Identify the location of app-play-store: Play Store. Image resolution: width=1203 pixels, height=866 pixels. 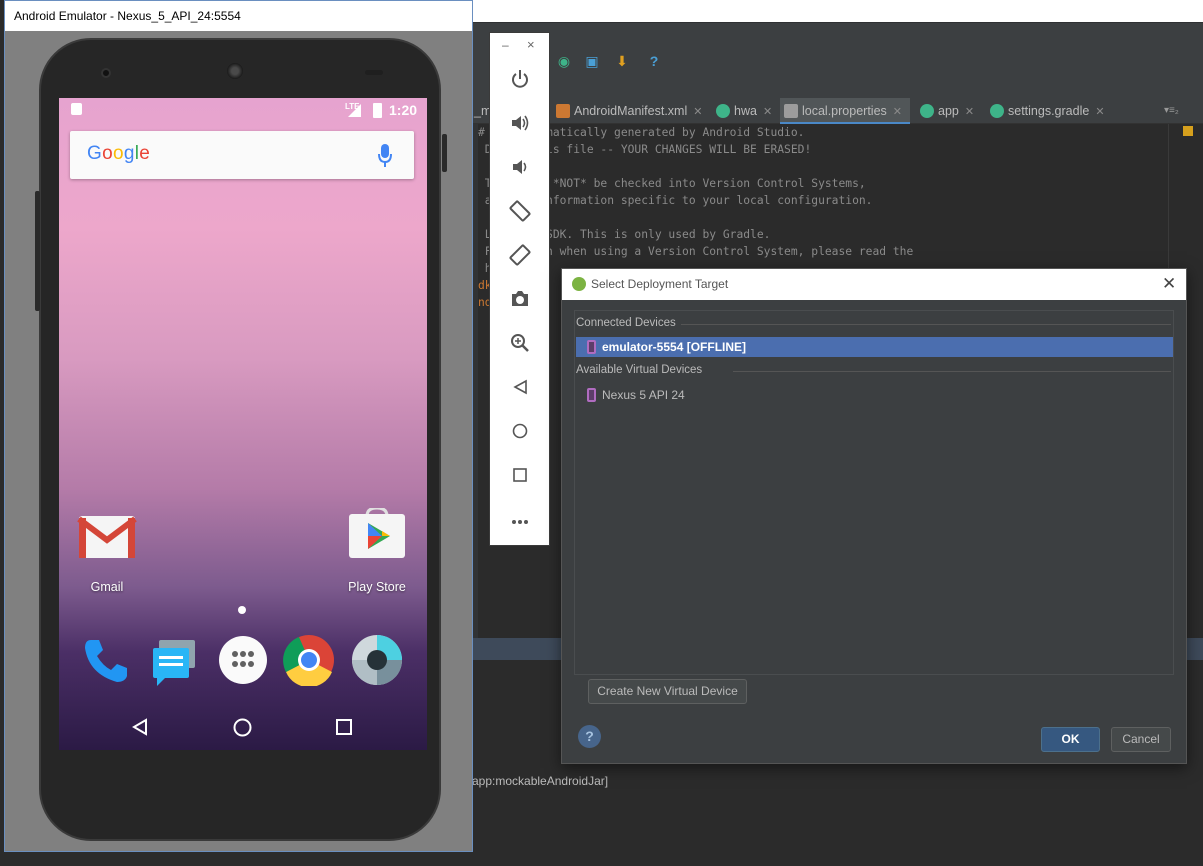
(377, 550).